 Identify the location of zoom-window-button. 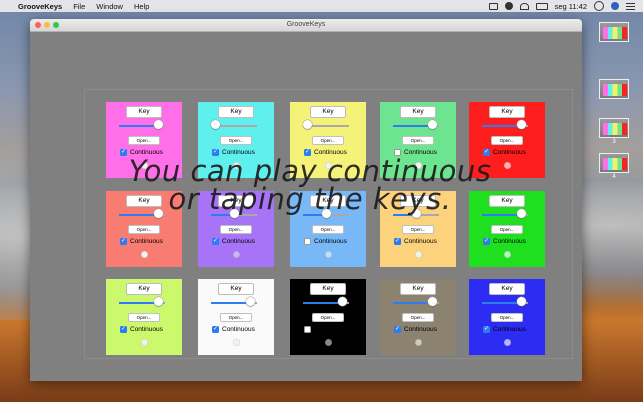
(56, 25).